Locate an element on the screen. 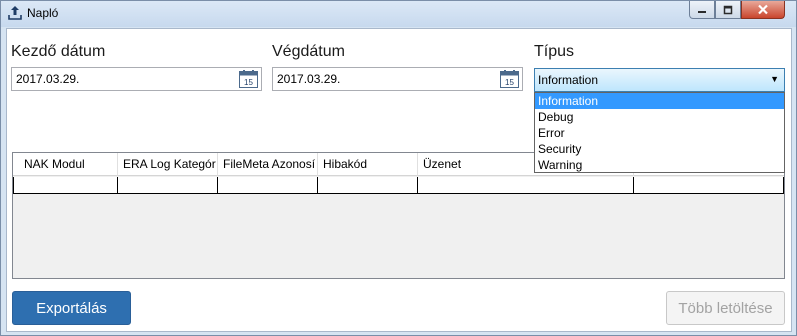 Image resolution: width=797 pixels, height=336 pixels. start-date-label: Kezdő dátum is located at coordinates (58, 51).